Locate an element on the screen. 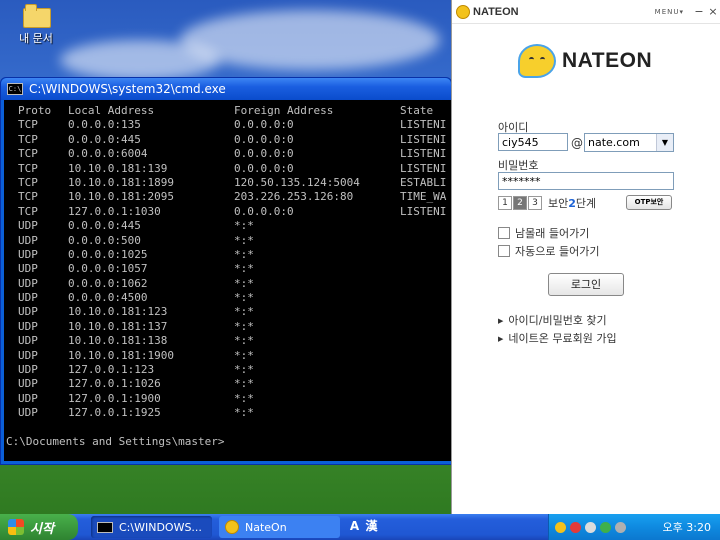 This screenshot has height=540, width=720. system-tray: 오후 3:20 is located at coordinates (634, 527).